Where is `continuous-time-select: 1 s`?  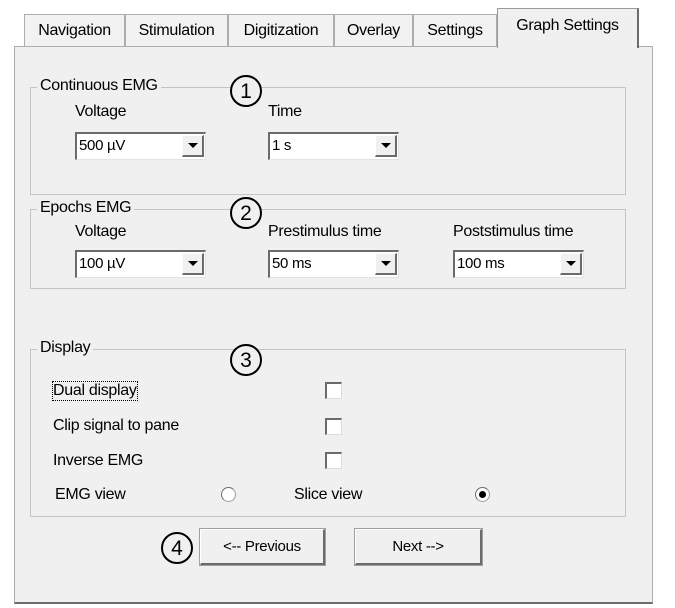 continuous-time-select: 1 s is located at coordinates (333, 146).